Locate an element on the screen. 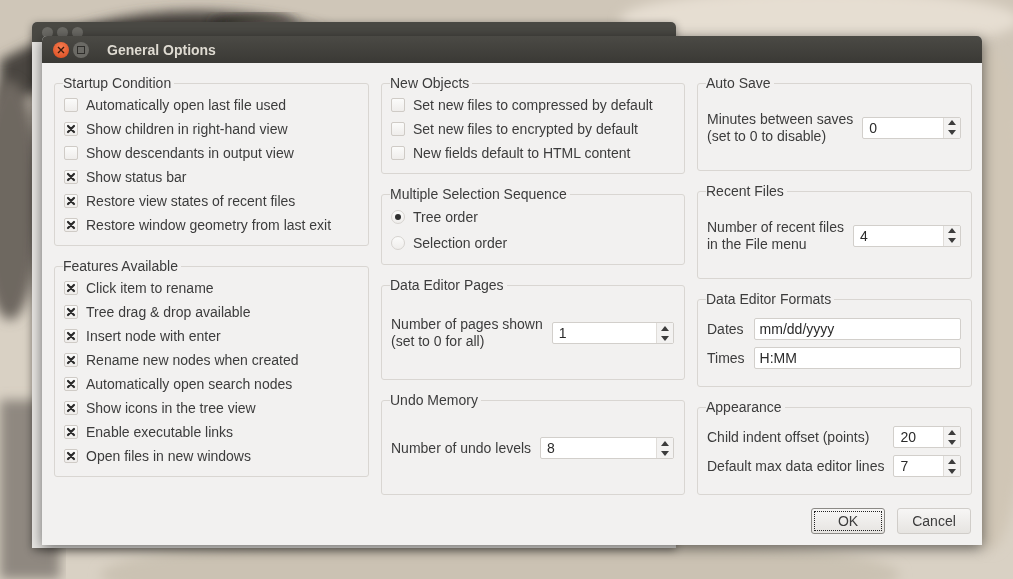 The width and height of the screenshot is (1013, 579). option-label: Set new files to compressed by default is located at coordinates (533, 105).